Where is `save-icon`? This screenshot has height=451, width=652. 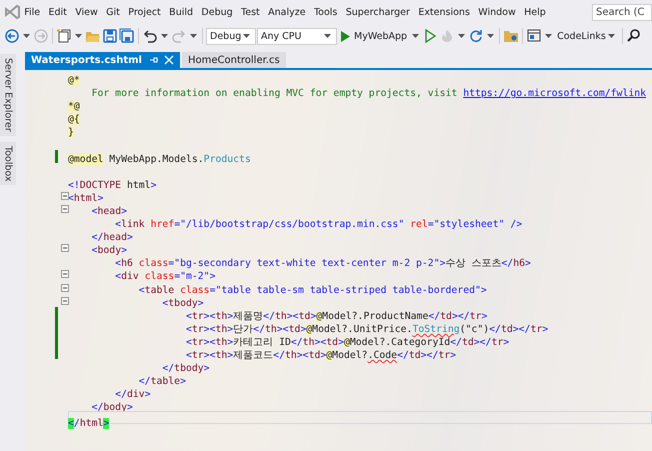 save-icon is located at coordinates (110, 36).